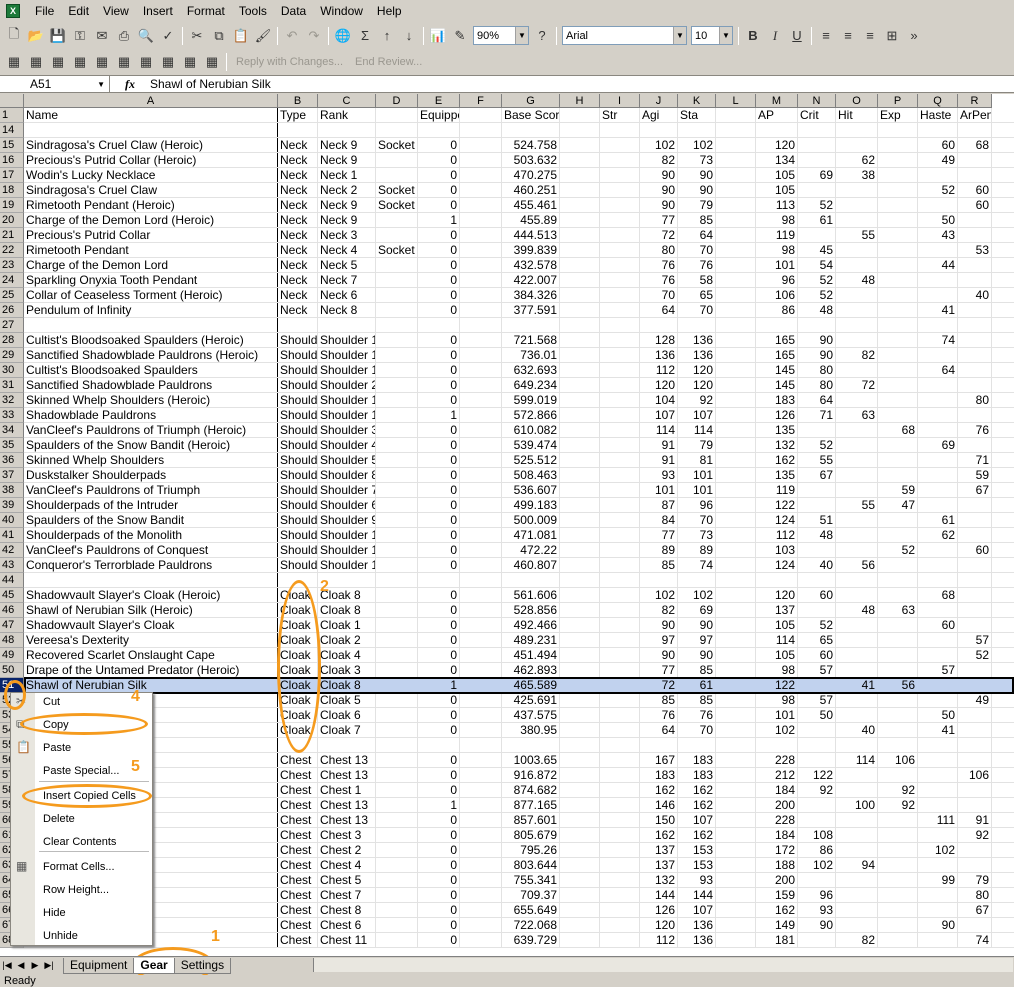  What do you see at coordinates (658, 505) in the screenshot?
I see `table-cell: 87` at bounding box center [658, 505].